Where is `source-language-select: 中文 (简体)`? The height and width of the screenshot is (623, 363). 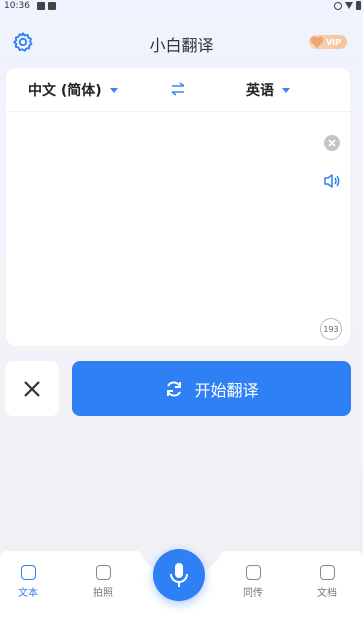
source-language-select: 中文 (简体) is located at coordinates (73, 90).